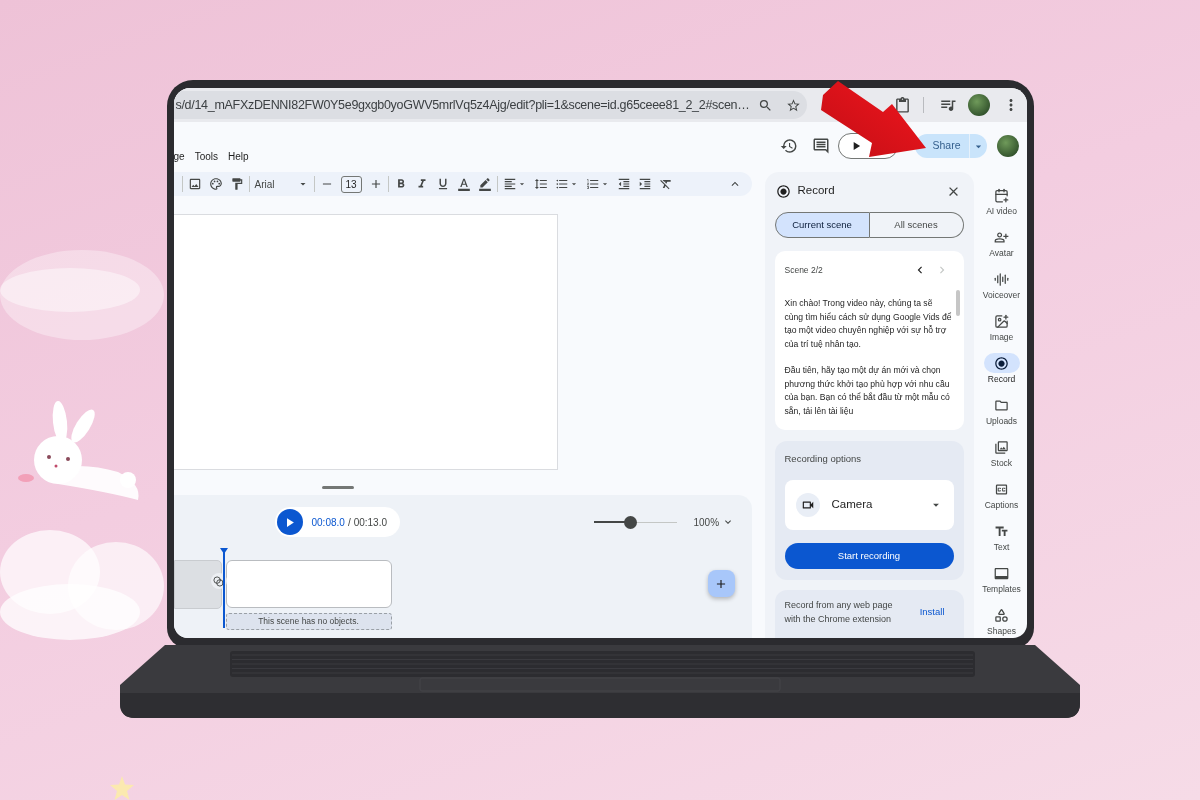 This screenshot has width=1200, height=800. Describe the element at coordinates (1001, 284) in the screenshot. I see `sidebar-item: Voiceover` at that location.